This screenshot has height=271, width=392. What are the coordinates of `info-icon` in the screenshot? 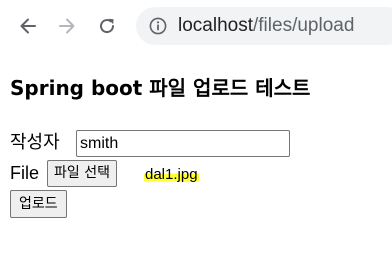 It's located at (158, 26).